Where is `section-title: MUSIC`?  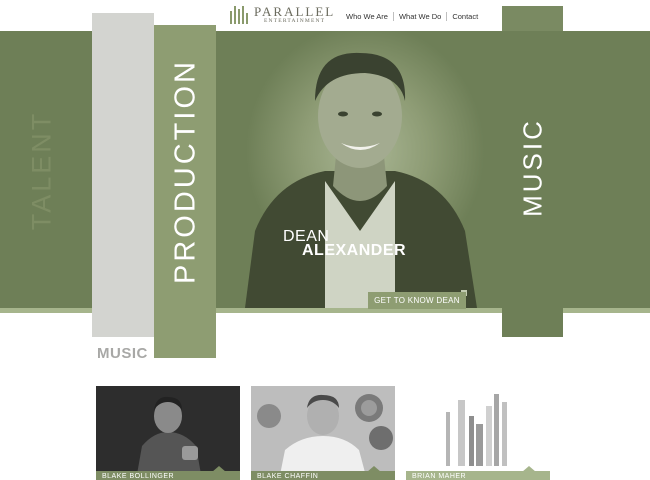
section-title: MUSIC is located at coordinates (122, 353).